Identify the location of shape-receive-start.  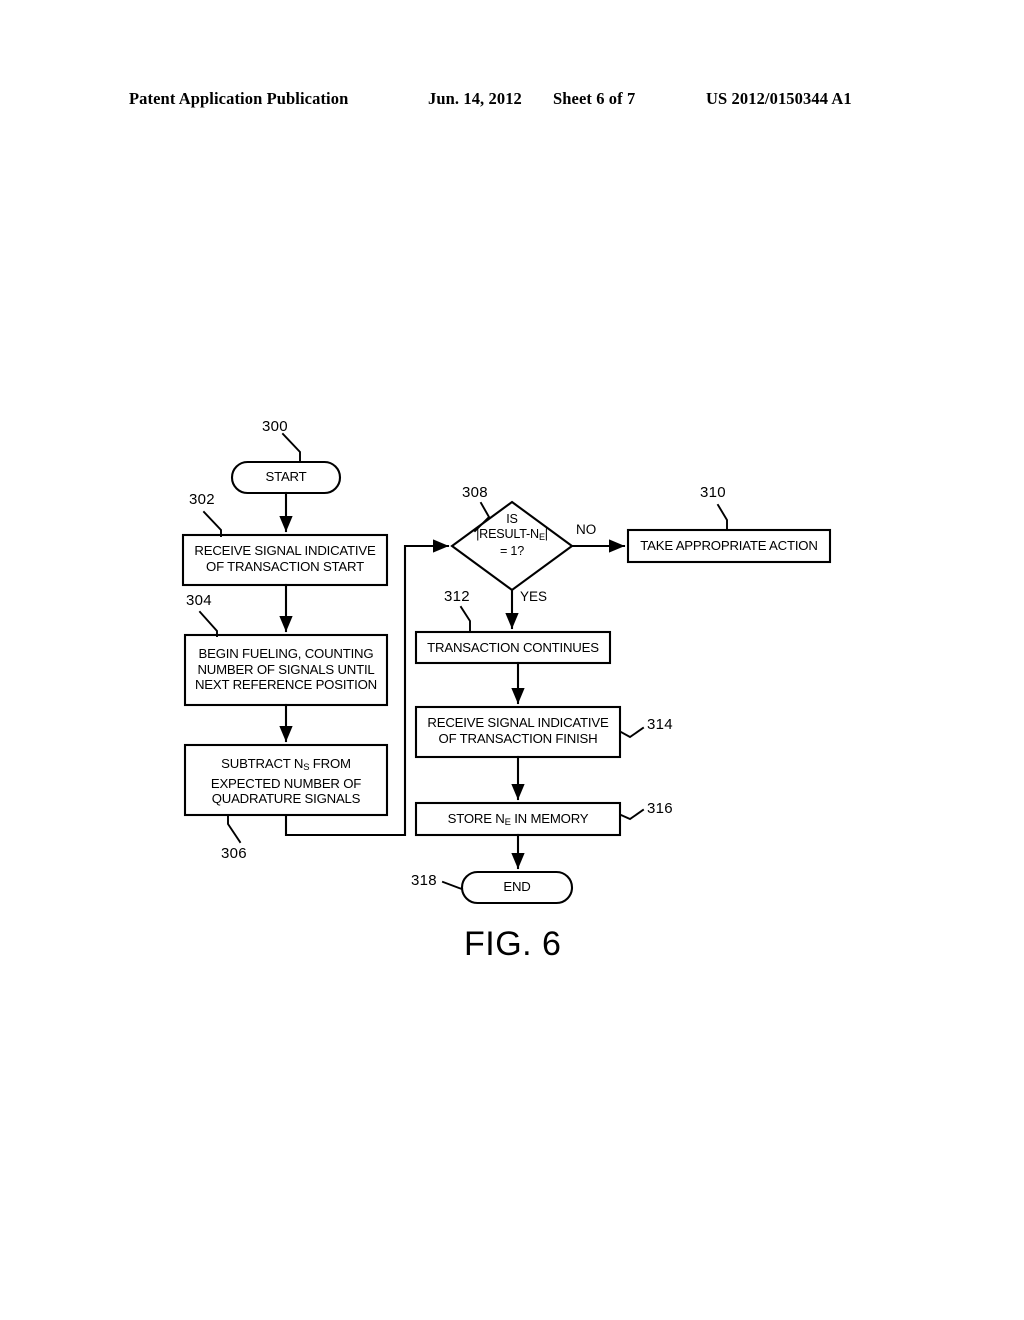
(285, 560).